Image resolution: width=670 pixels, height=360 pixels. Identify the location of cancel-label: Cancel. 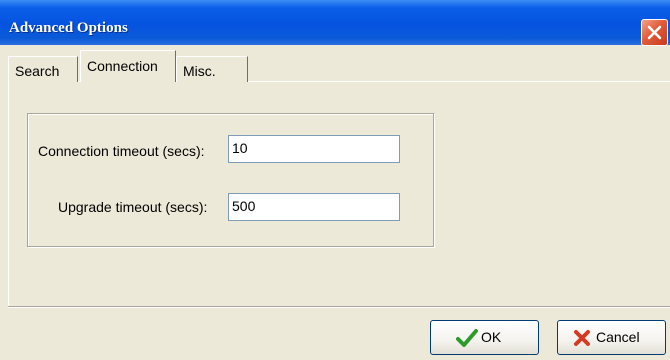
(618, 337).